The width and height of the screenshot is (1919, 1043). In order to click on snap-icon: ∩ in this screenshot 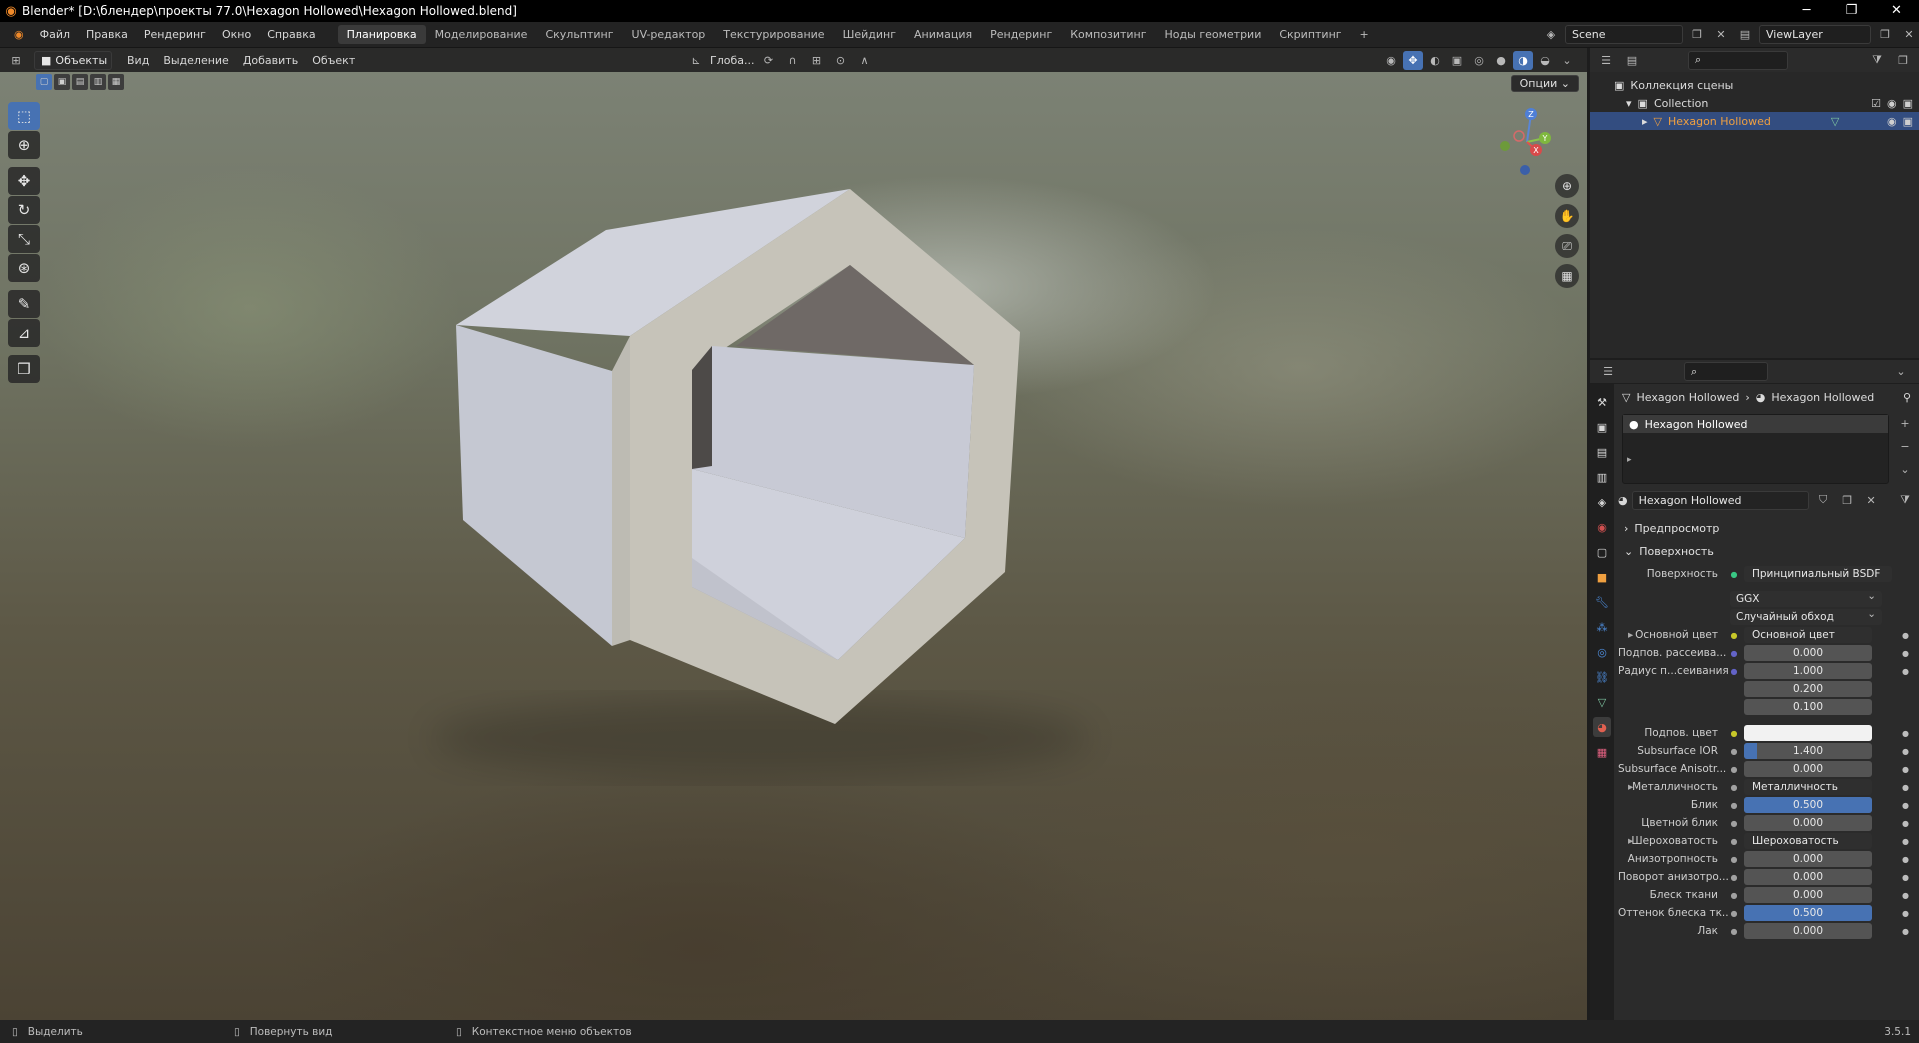, I will do `click(792, 60)`.